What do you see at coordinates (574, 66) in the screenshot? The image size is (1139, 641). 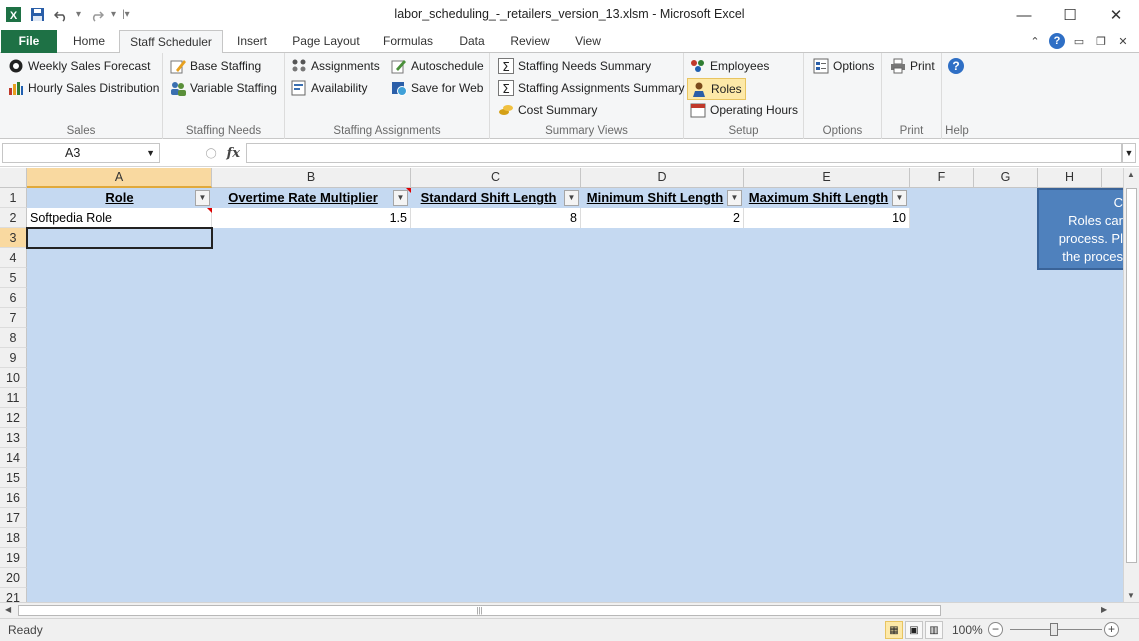 I see `staffing-needs-summary-button: Σ Staffing Needs Summary` at bounding box center [574, 66].